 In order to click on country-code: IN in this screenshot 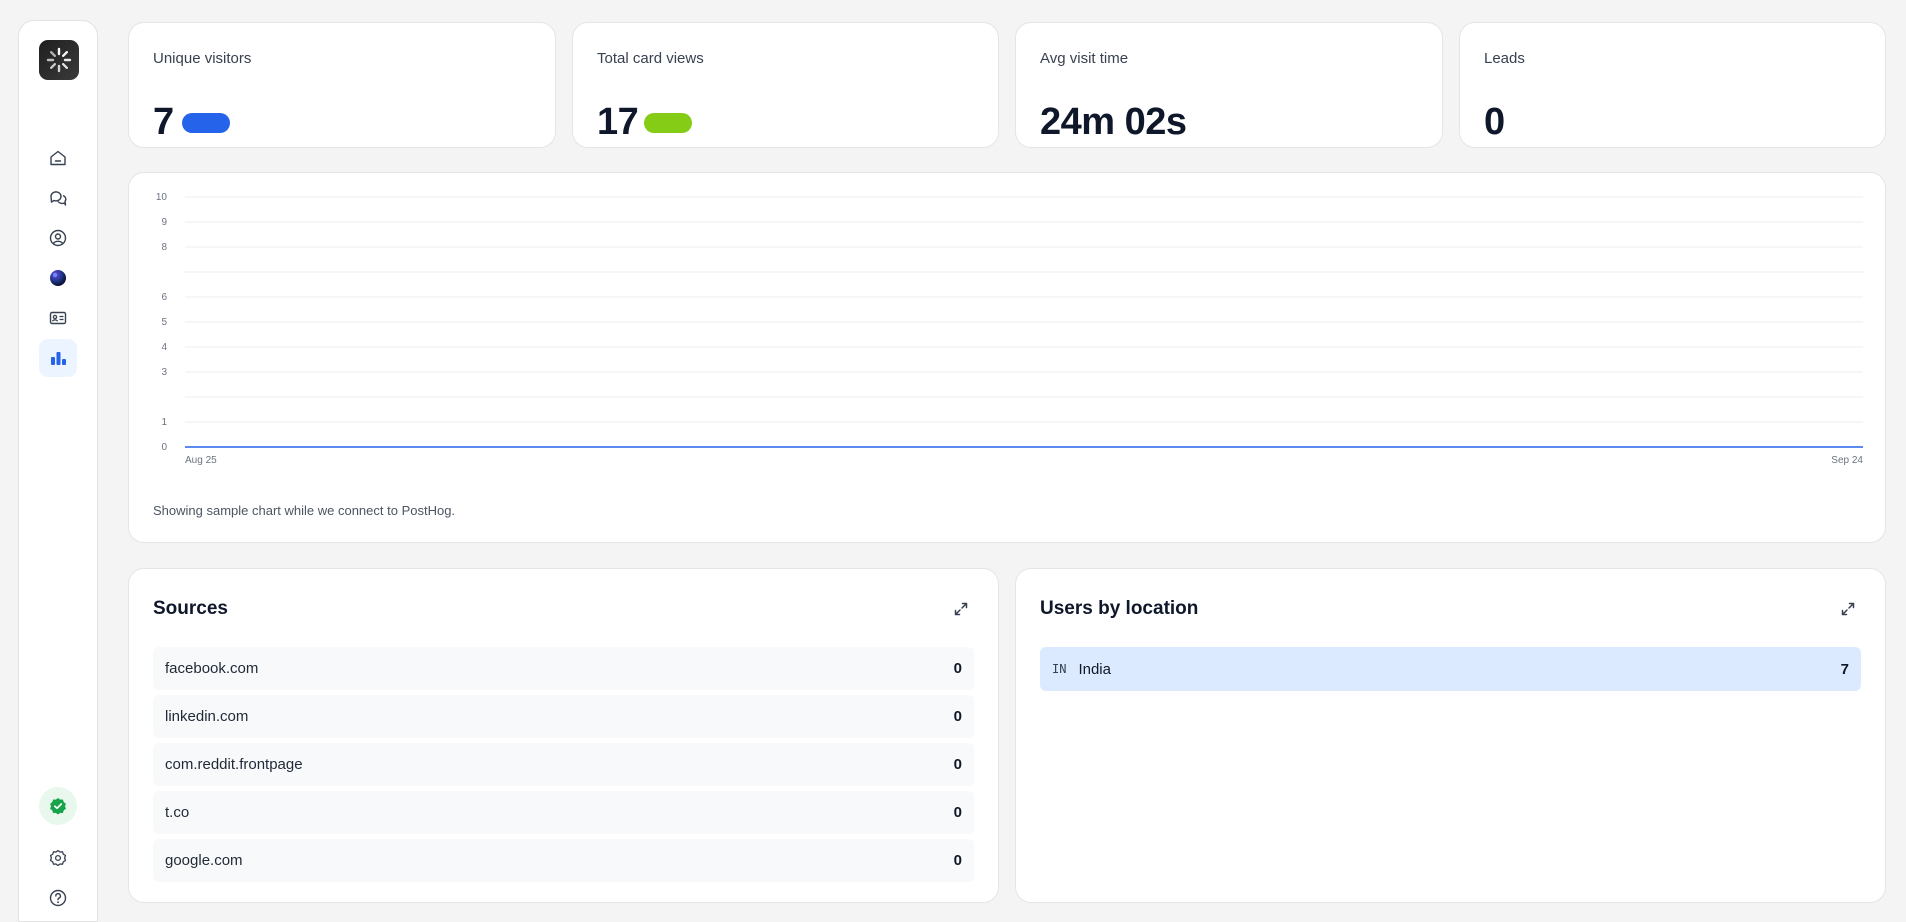, I will do `click(1059, 669)`.